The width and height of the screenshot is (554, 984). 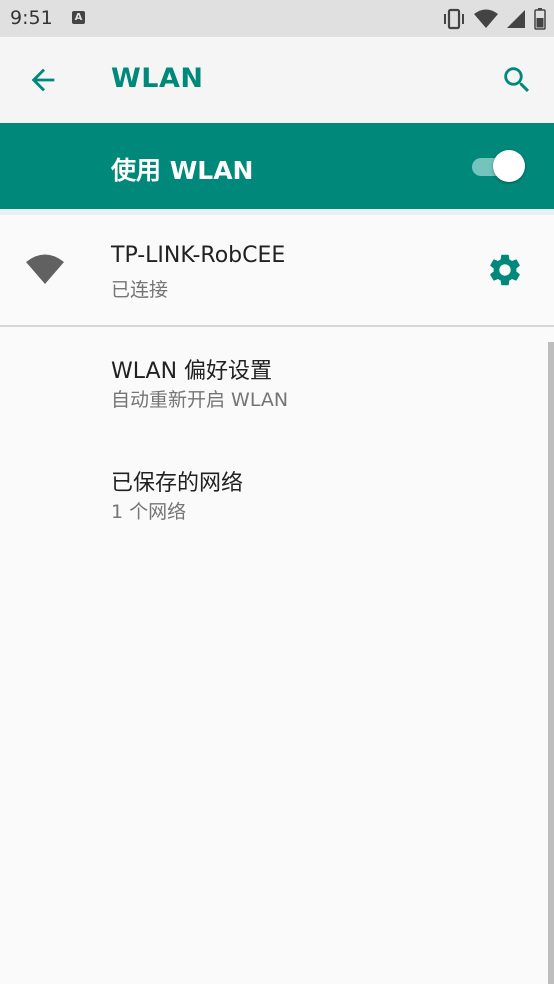 I want to click on connected-network-row: TP-LINK-RobCEE 已连接, so click(x=277, y=270).